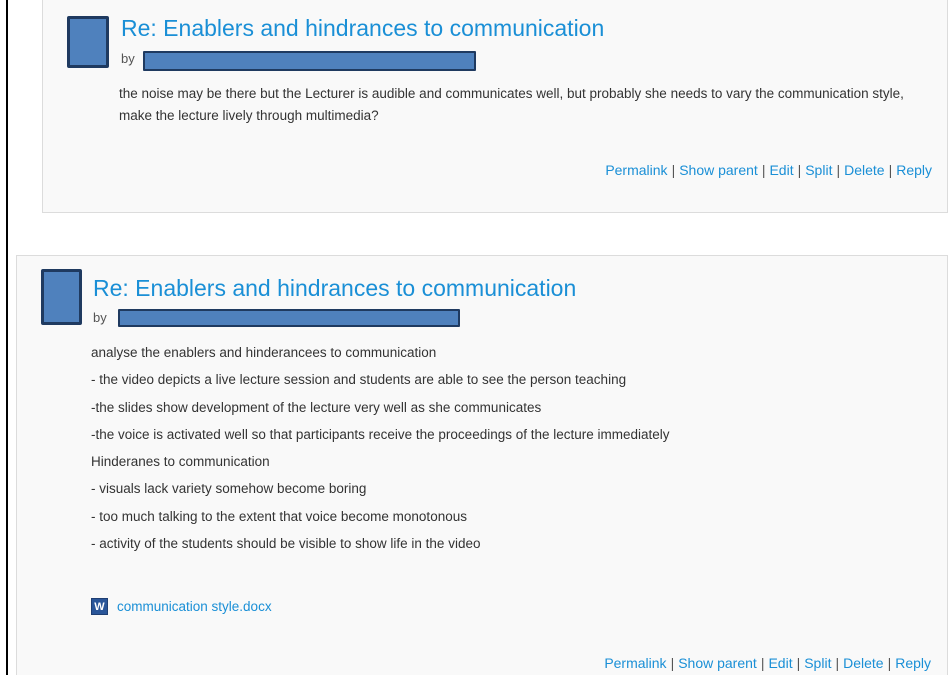  Describe the element at coordinates (7, 337) in the screenshot. I see `frame-border` at that location.